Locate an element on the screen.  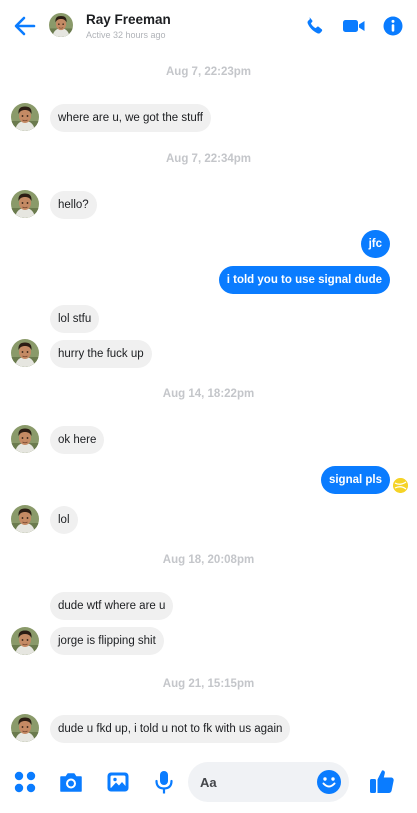
message-input-container is located at coordinates (268, 782).